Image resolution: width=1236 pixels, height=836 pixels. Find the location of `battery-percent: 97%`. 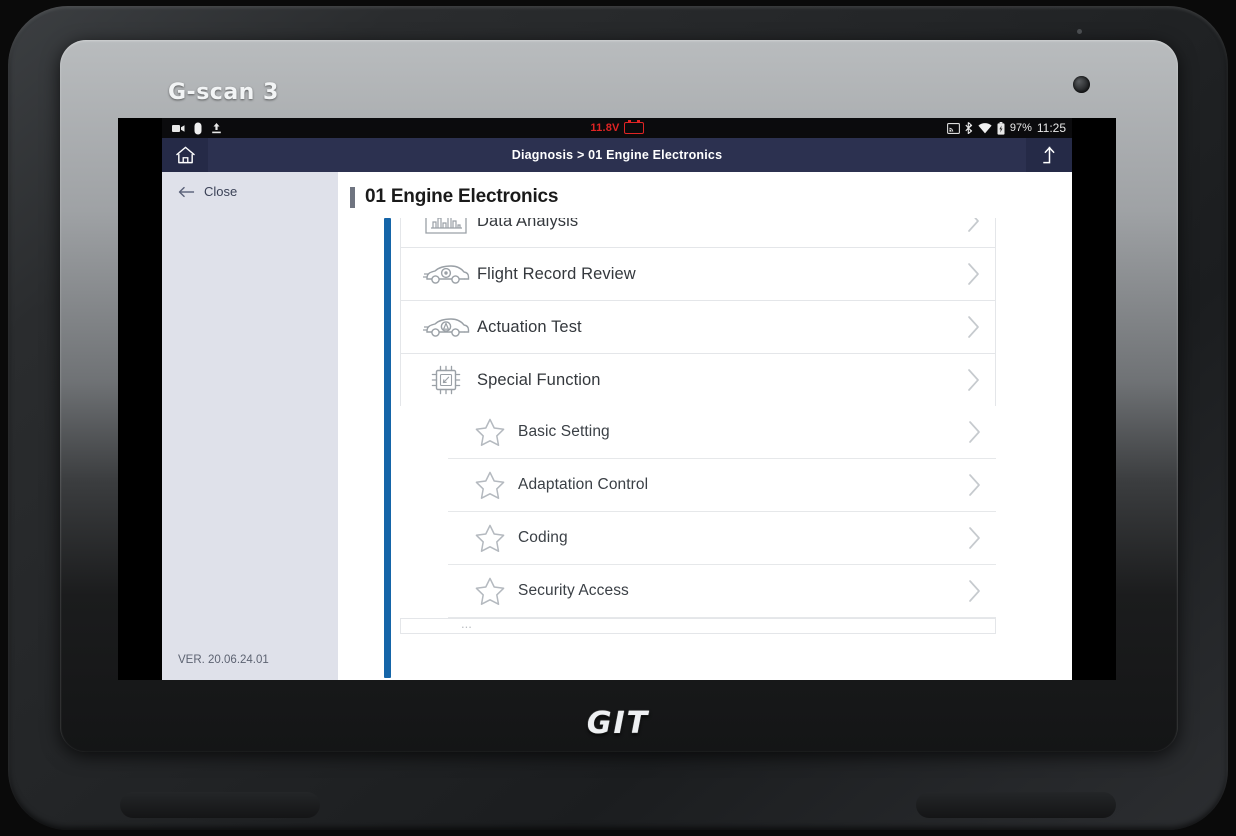

battery-percent: 97% is located at coordinates (1020, 128).